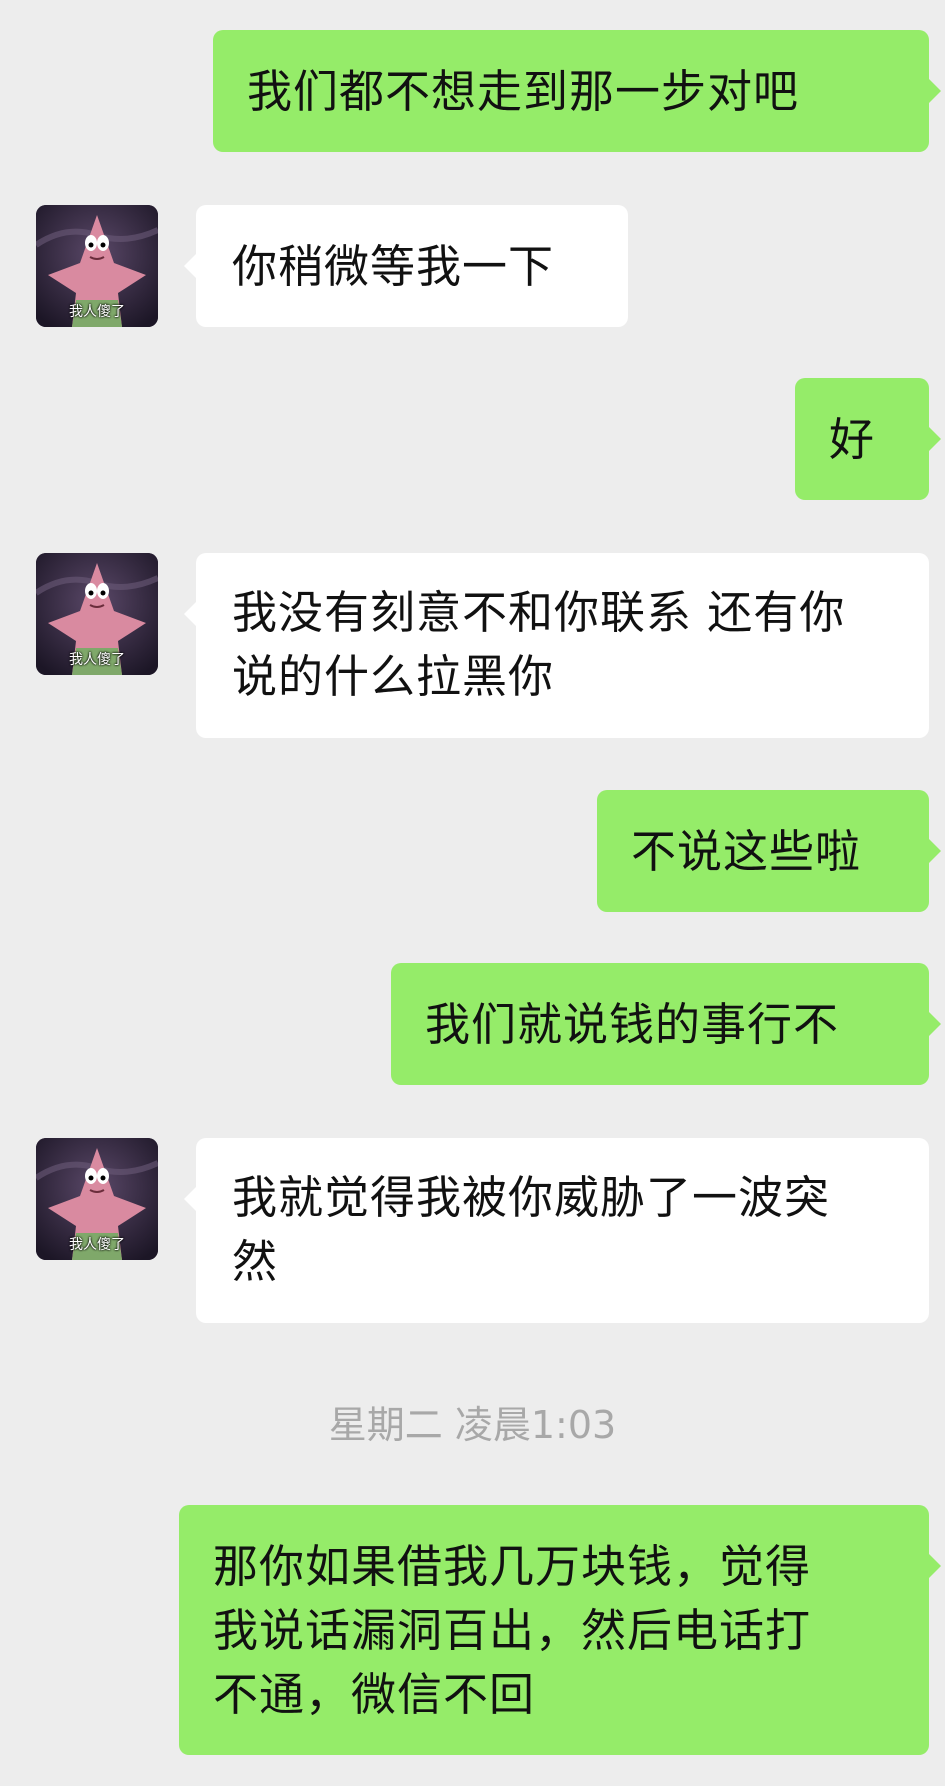 This screenshot has height=1786, width=945. What do you see at coordinates (562, 1230) in the screenshot?
I see `message-bubble-incoming: 我就觉得我被你威胁了一波突 然` at bounding box center [562, 1230].